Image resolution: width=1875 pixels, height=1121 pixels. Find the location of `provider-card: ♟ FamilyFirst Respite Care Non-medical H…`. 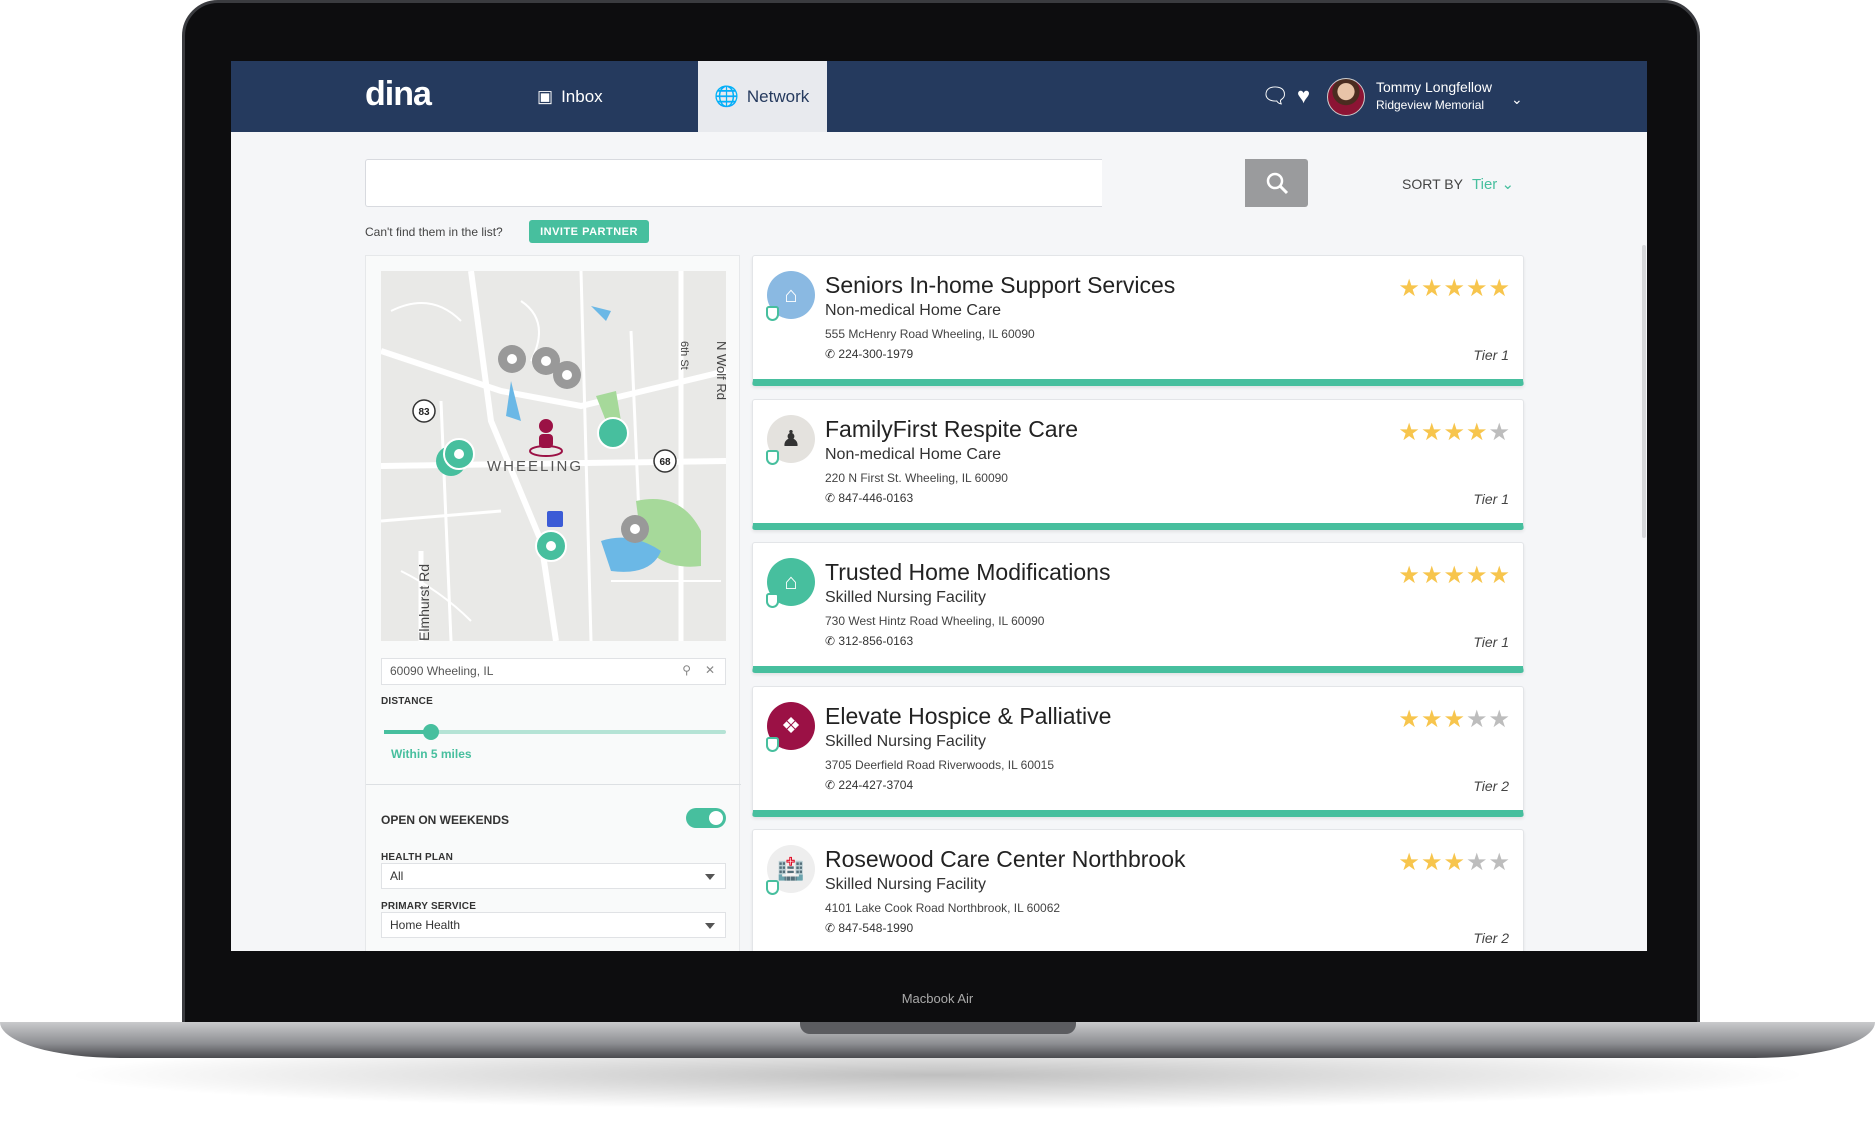

provider-card: ♟ FamilyFirst Respite Care Non-medical H… is located at coordinates (1138, 464).